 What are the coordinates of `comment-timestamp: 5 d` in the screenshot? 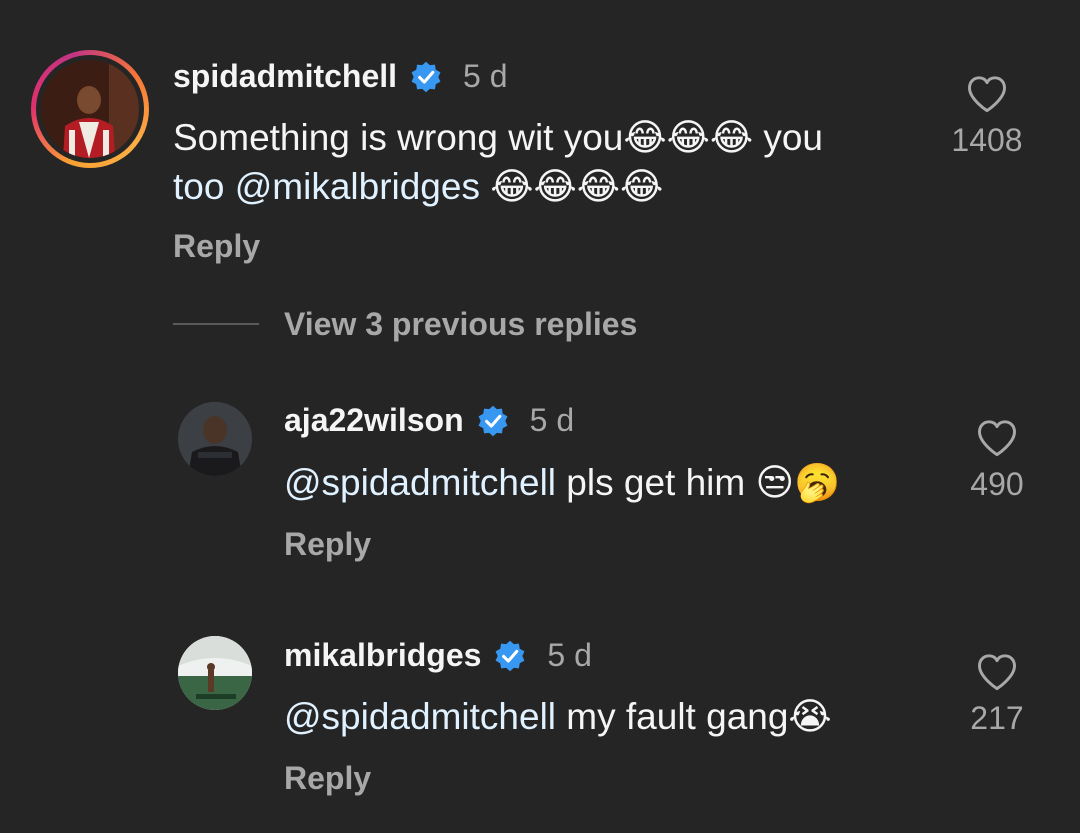 It's located at (485, 76).